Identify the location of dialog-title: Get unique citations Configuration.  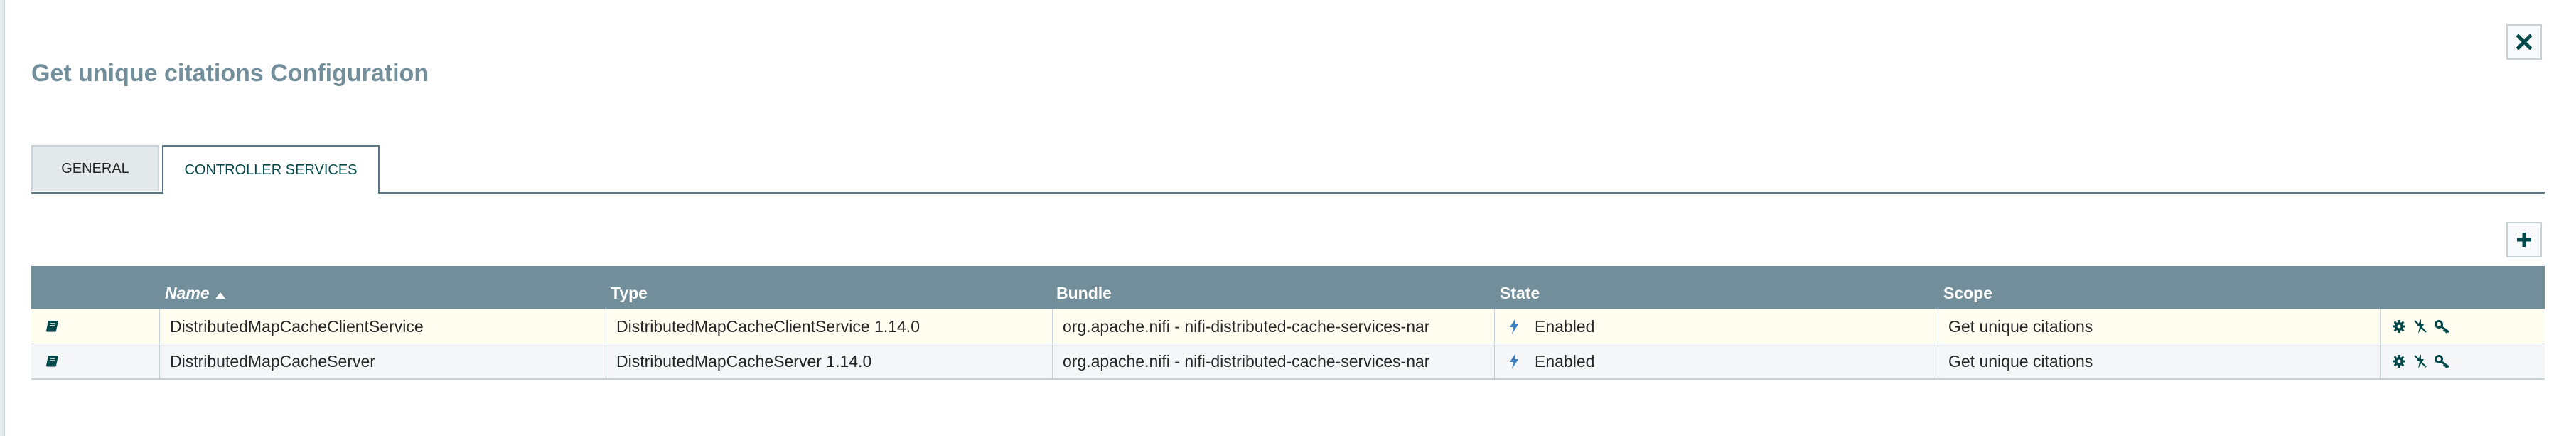
(230, 73).